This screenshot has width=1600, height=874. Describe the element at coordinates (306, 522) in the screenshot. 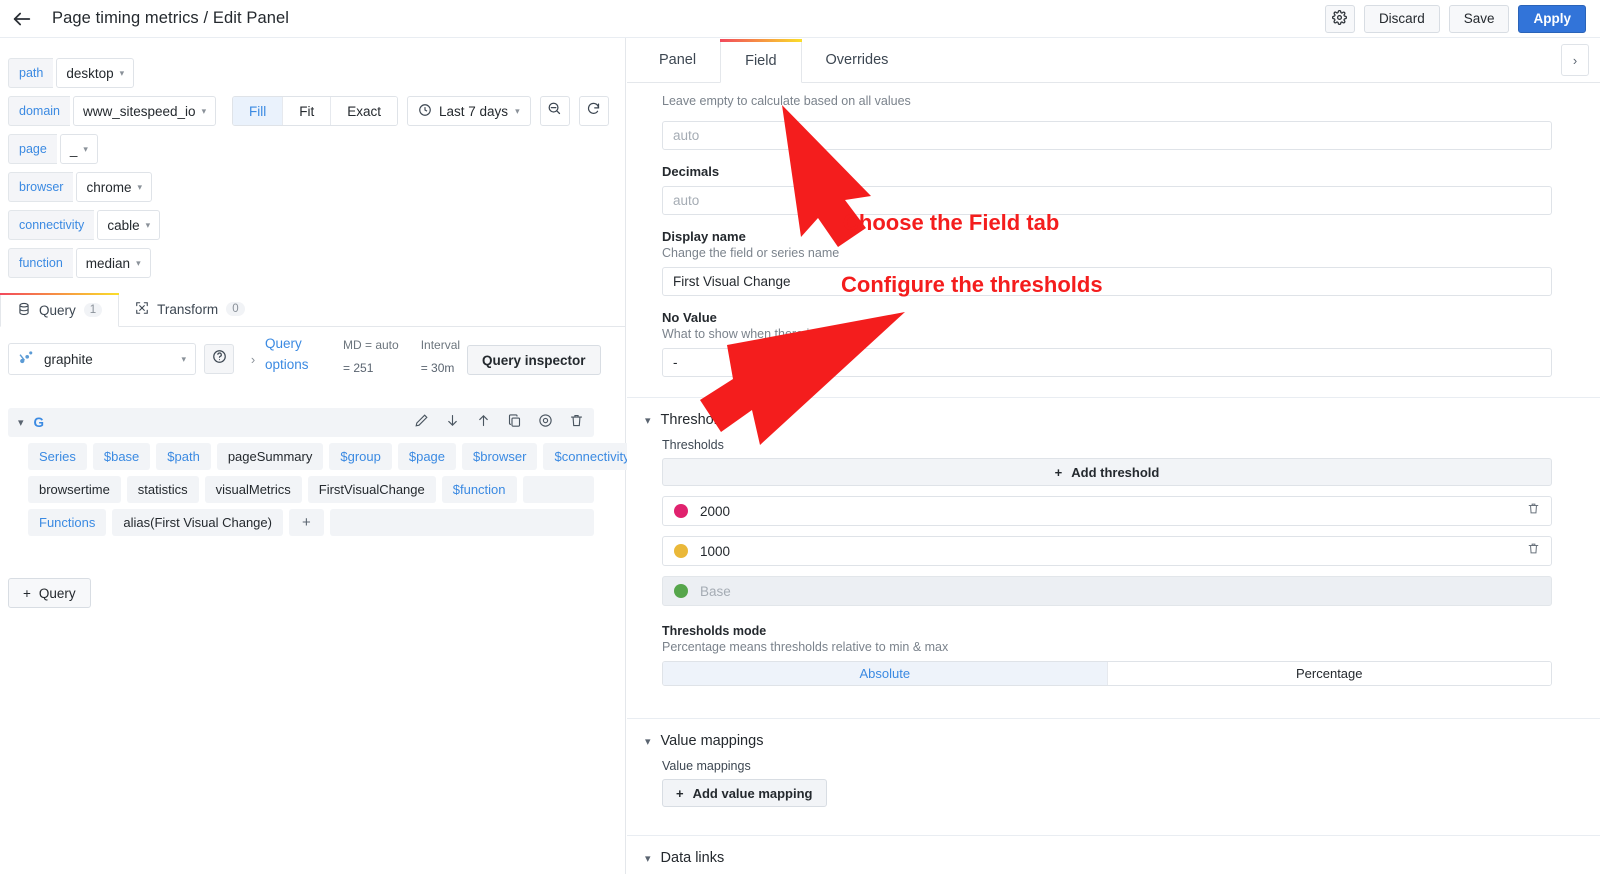

I see `add-function-button: +` at that location.